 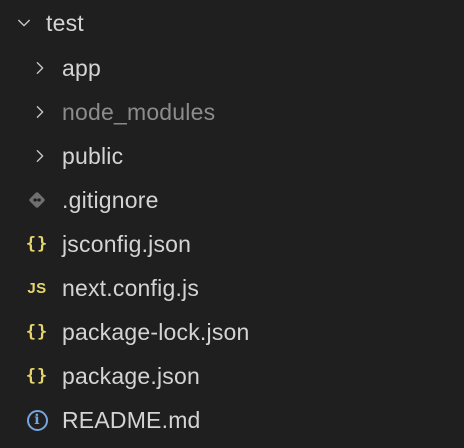 I want to click on folder-label: app, so click(x=81, y=67).